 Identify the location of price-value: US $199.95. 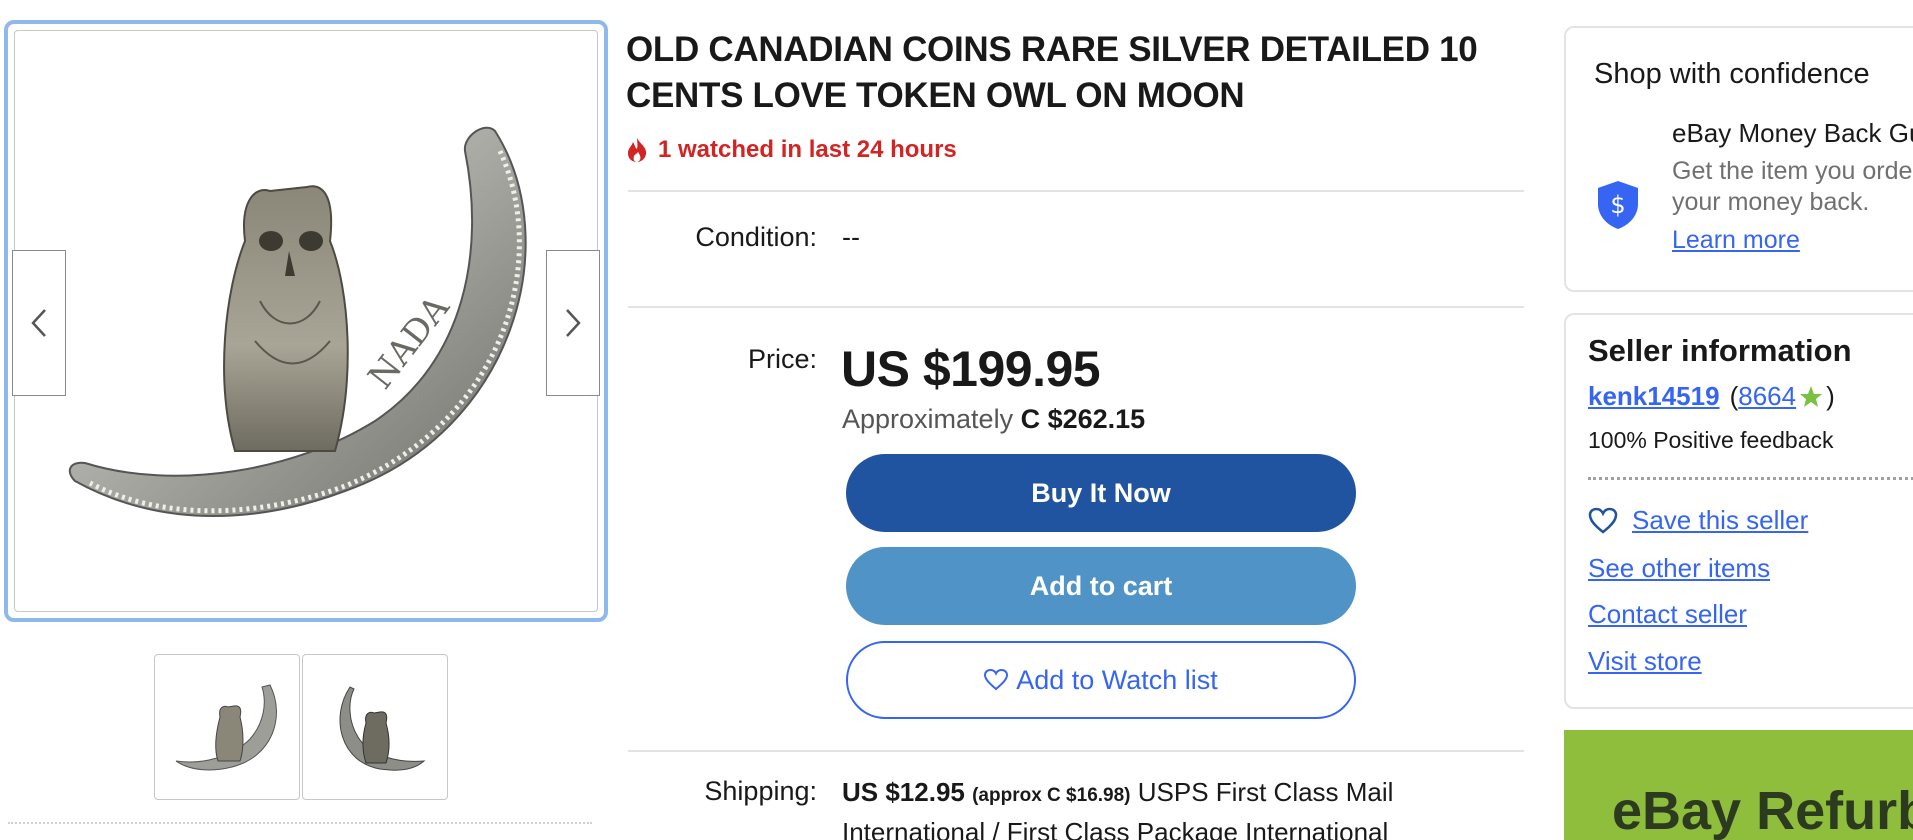
(971, 369).